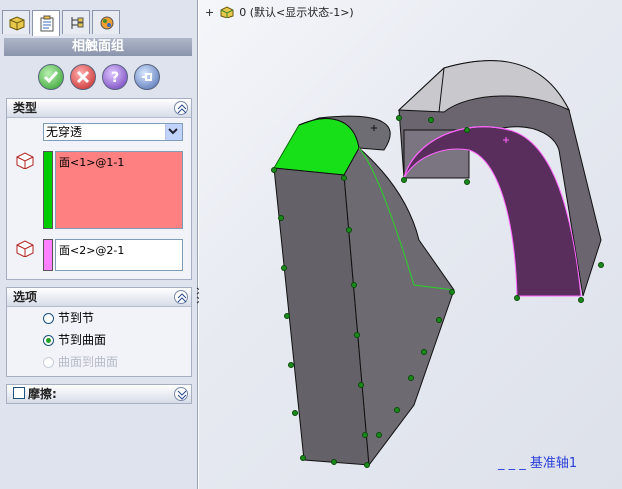 This screenshot has height=489, width=622. I want to click on feature-manager-icon, so click(17, 23).